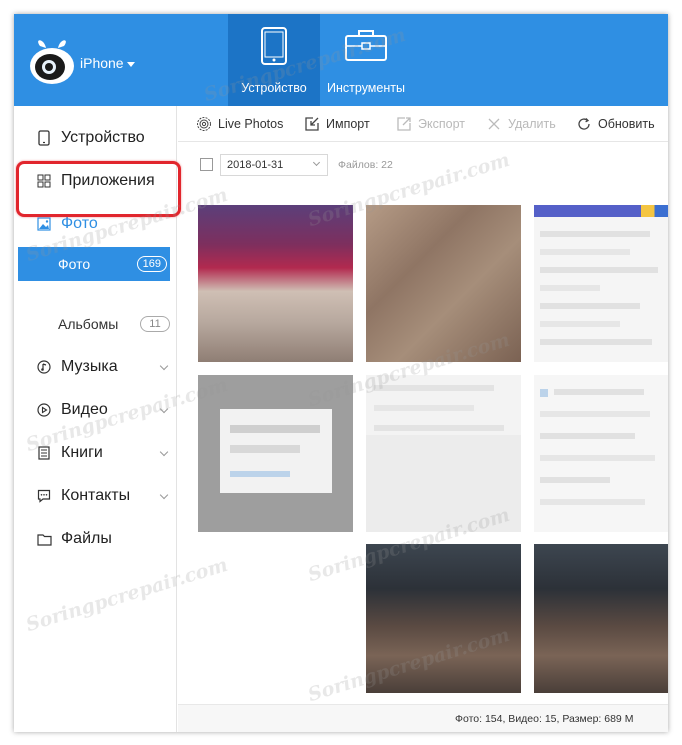 This screenshot has width=682, height=745. What do you see at coordinates (74, 264) in the screenshot?
I see `sidebar-subitem-label: Фото` at bounding box center [74, 264].